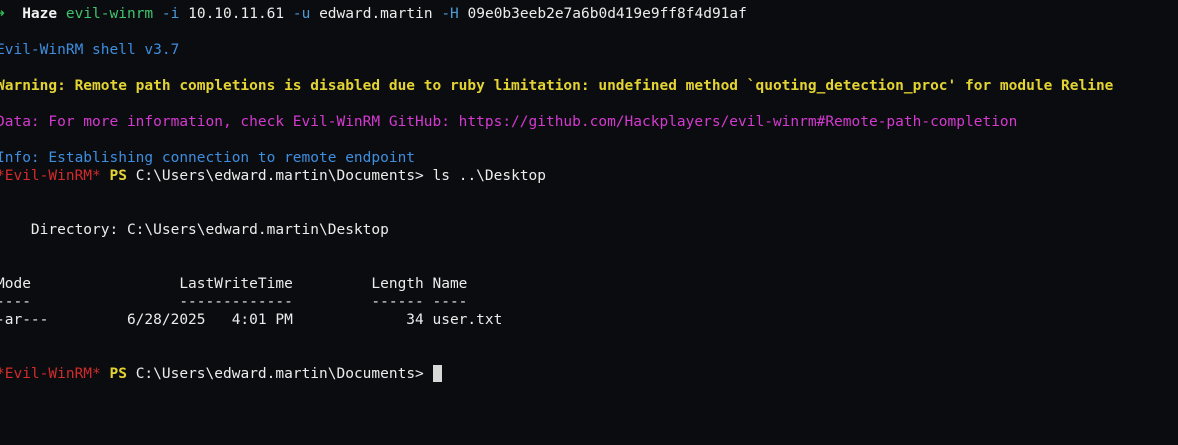 This screenshot has width=1178, height=445. I want to click on prompt-command: ls ..\Desktop, so click(489, 176).